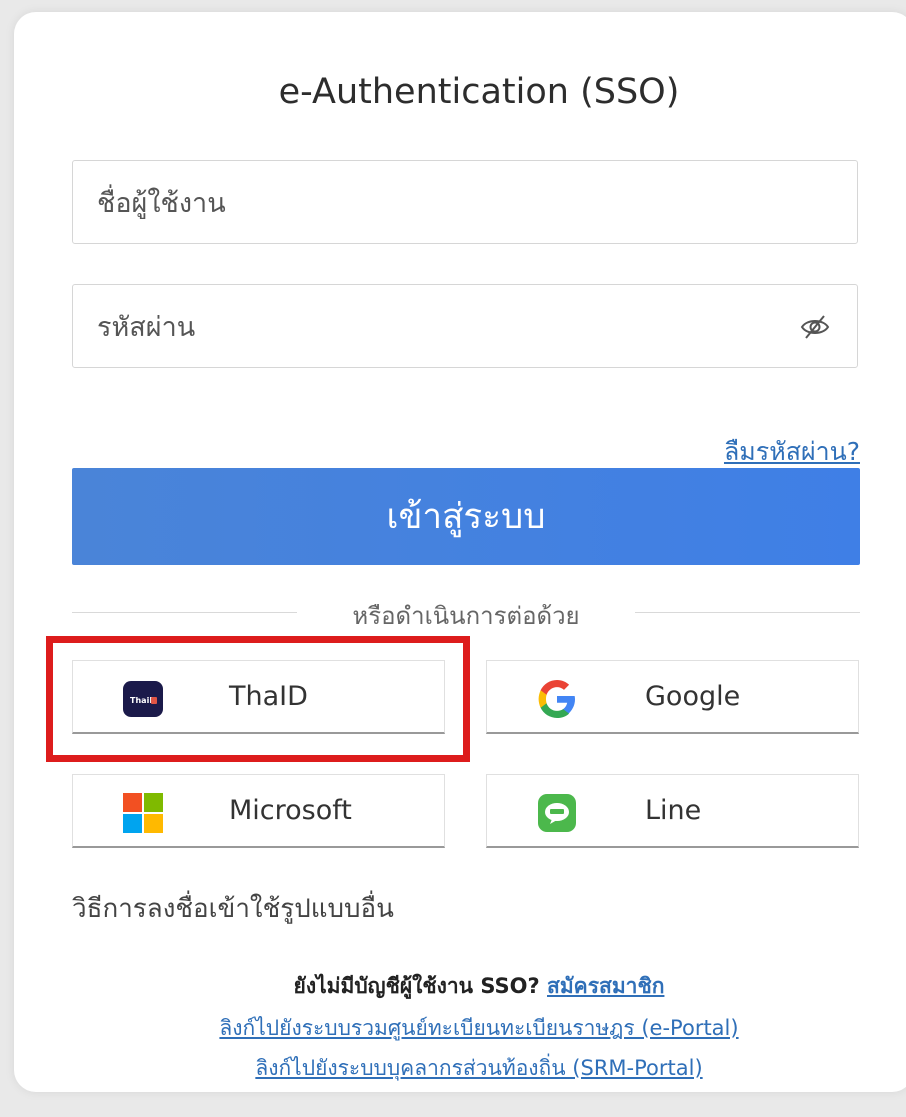 This screenshot has width=906, height=1117. I want to click on other-methods-link: วิธีการลงชื่อเข้าใช้รูปแบบอื่น, so click(233, 908).